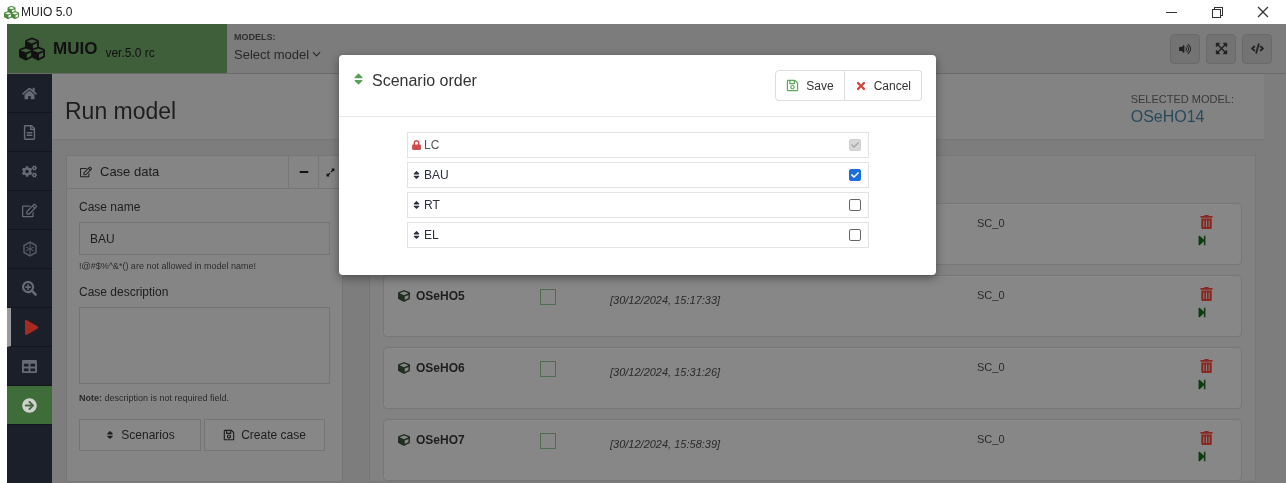 The width and height of the screenshot is (1286, 483). I want to click on scenario-row: RT, so click(638, 205).